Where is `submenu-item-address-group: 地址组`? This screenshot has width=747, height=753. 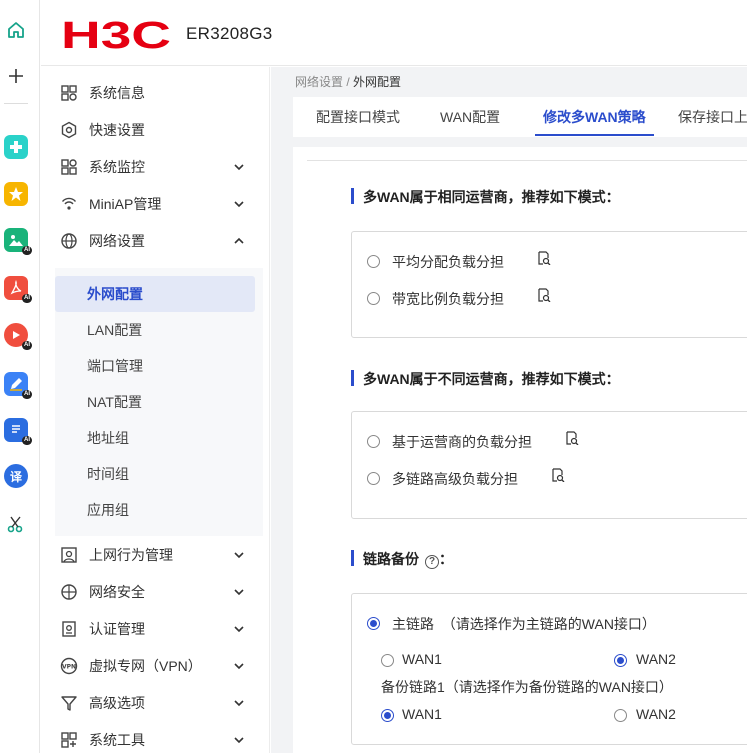 submenu-item-address-group: 地址组 is located at coordinates (155, 438).